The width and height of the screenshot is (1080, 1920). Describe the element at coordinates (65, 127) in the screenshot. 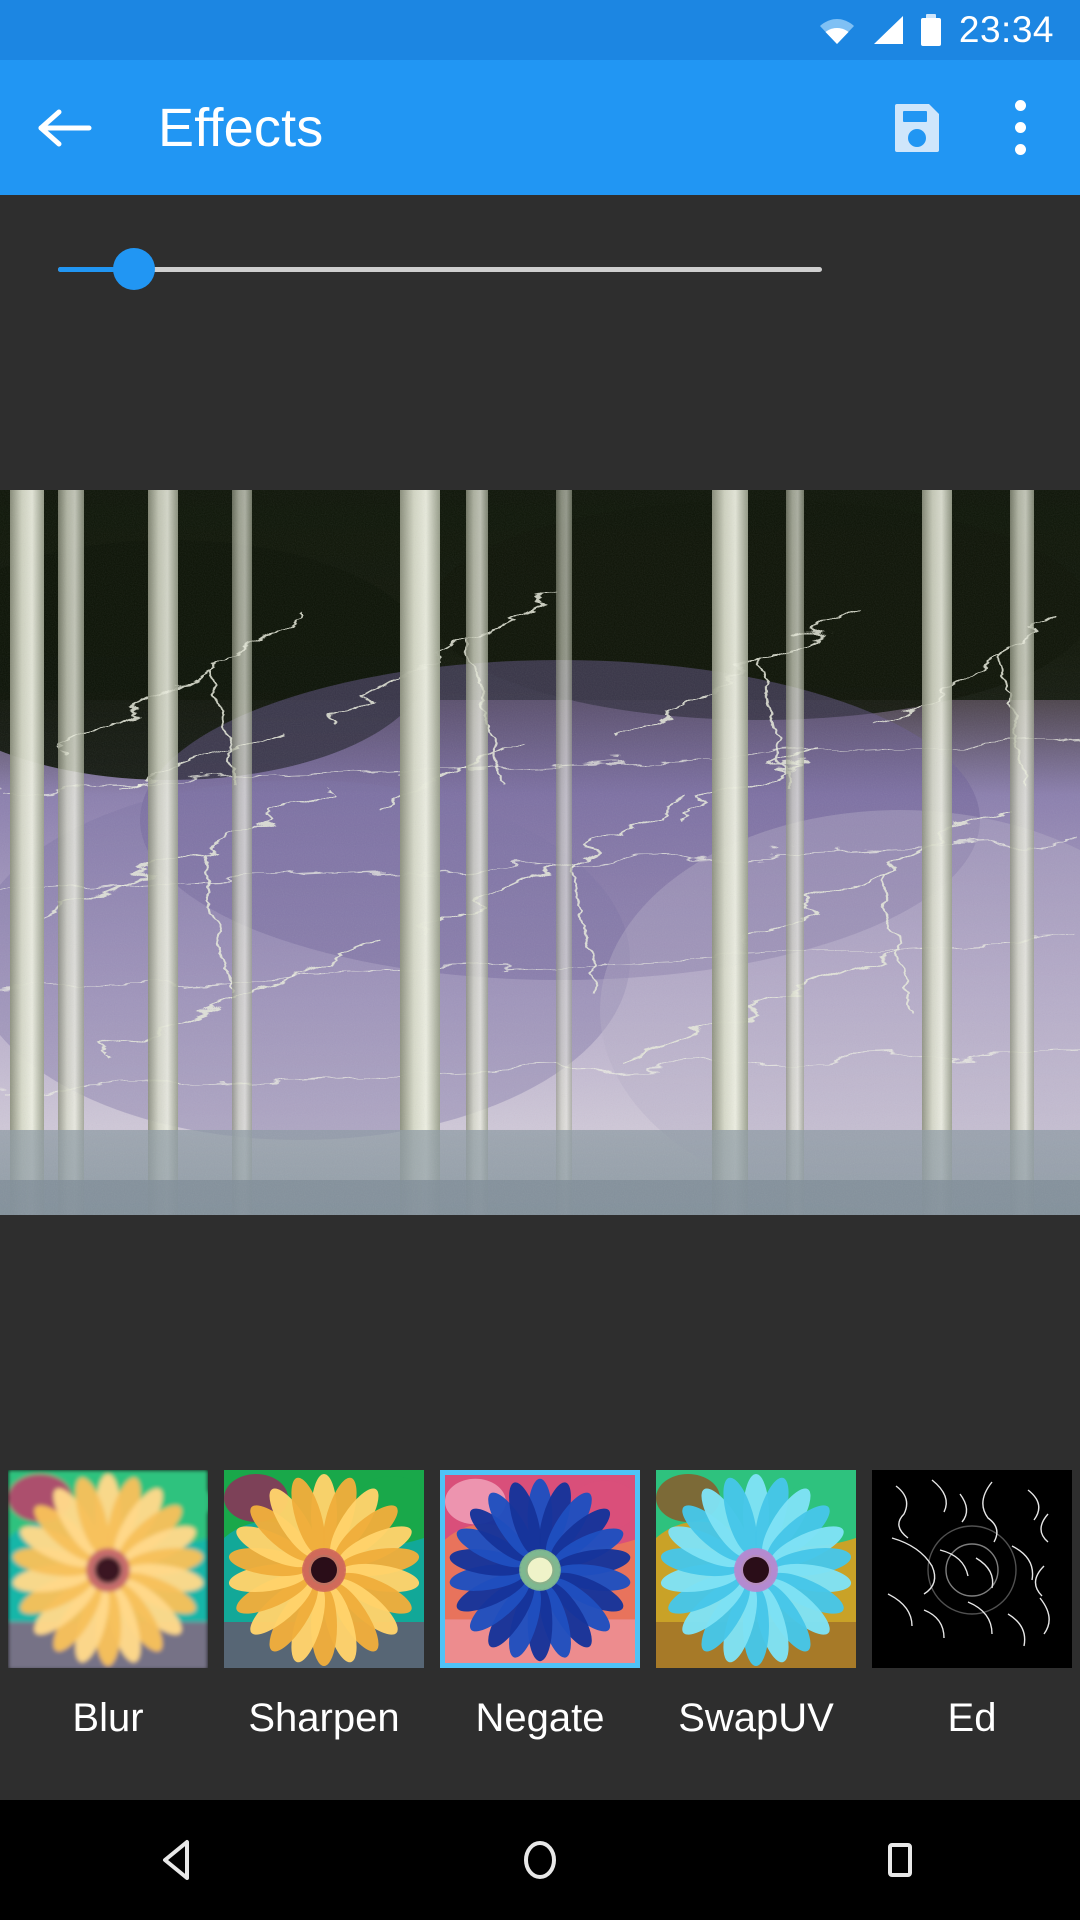

I see `back-button` at that location.